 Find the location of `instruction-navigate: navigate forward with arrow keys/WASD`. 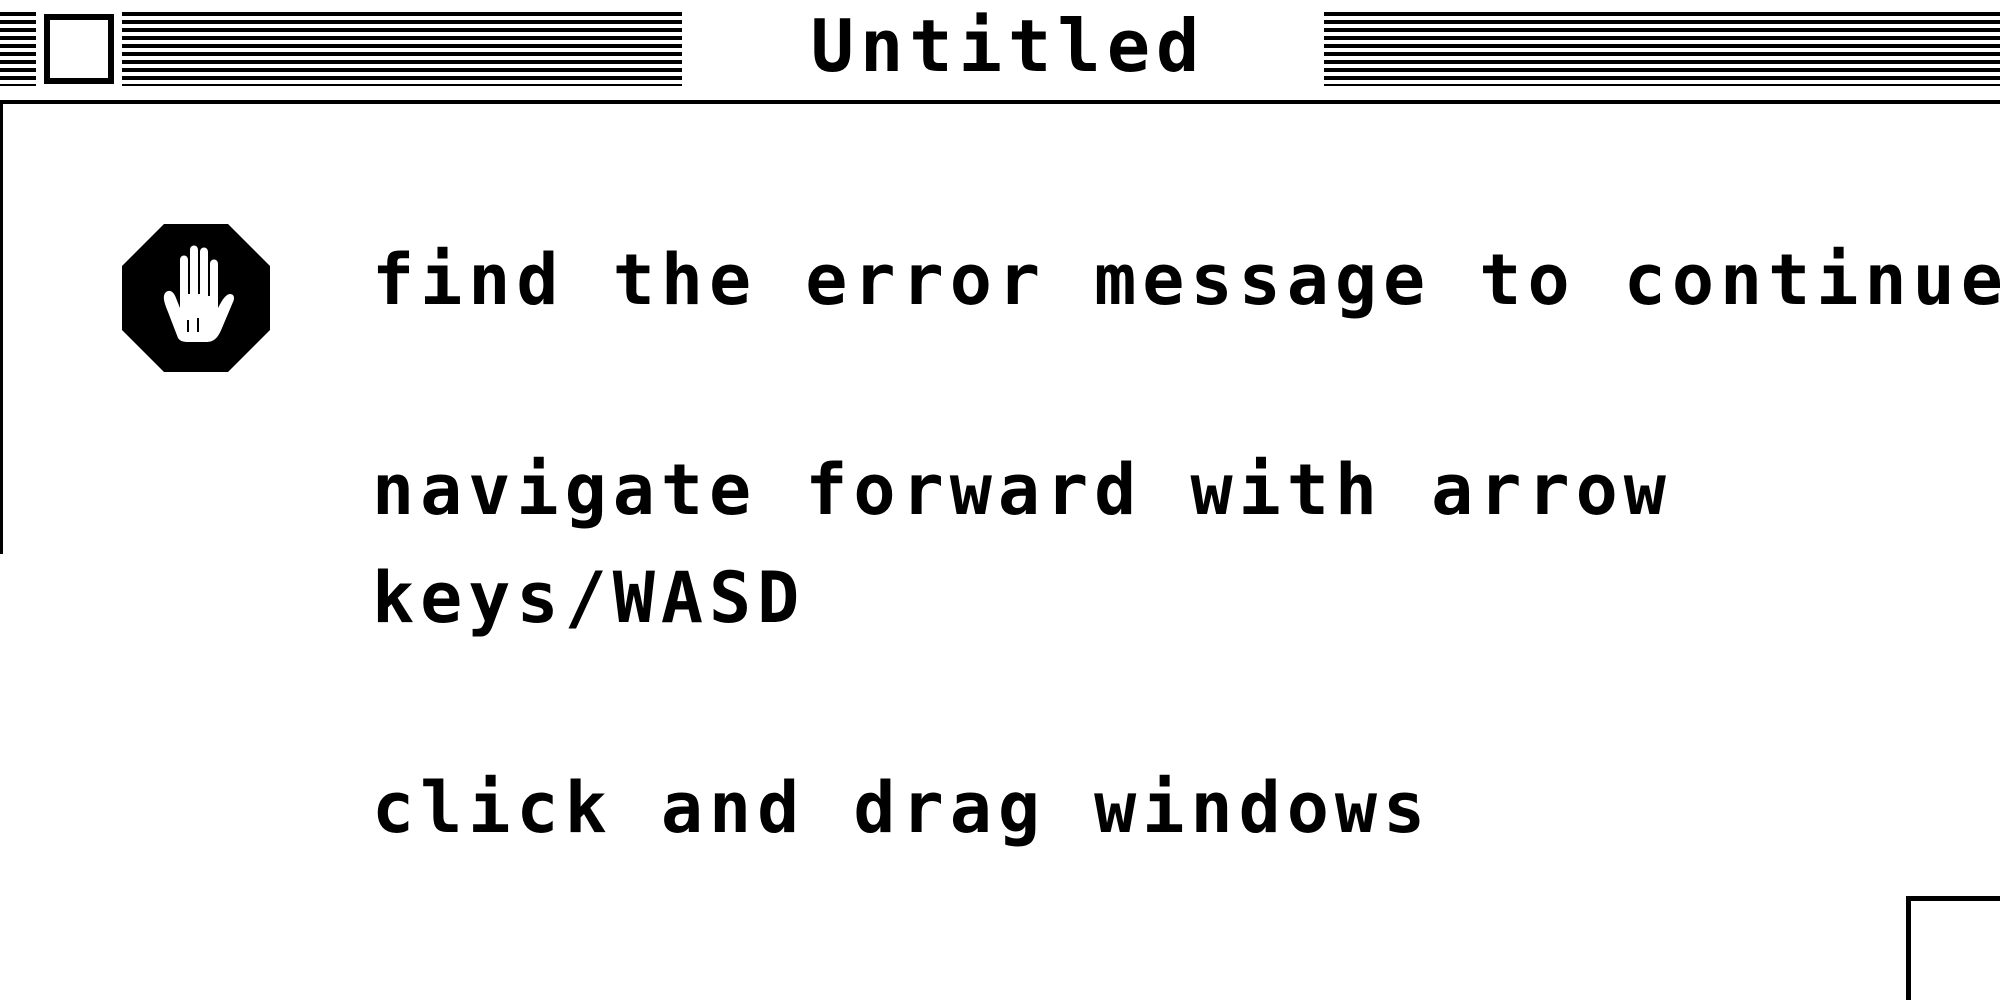

instruction-navigate: navigate forward with arrow keys/WASD is located at coordinates (1022, 544).